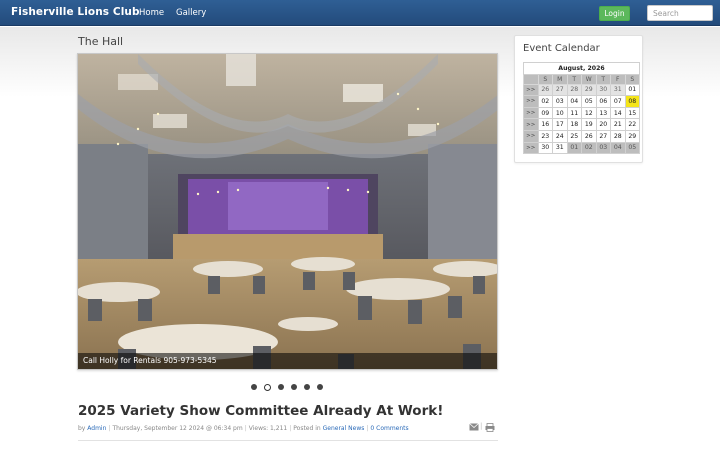 This screenshot has width=720, height=450. What do you see at coordinates (581, 68) in the screenshot?
I see `calendar-month: August, 2026` at bounding box center [581, 68].